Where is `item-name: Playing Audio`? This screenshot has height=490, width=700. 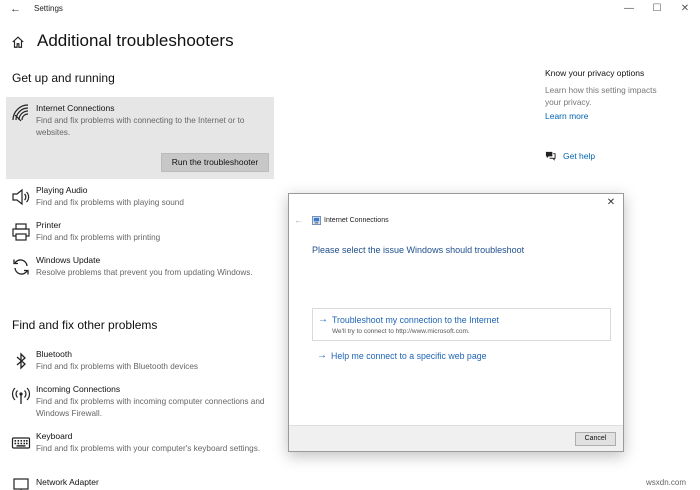
item-name: Playing Audio is located at coordinates (62, 190).